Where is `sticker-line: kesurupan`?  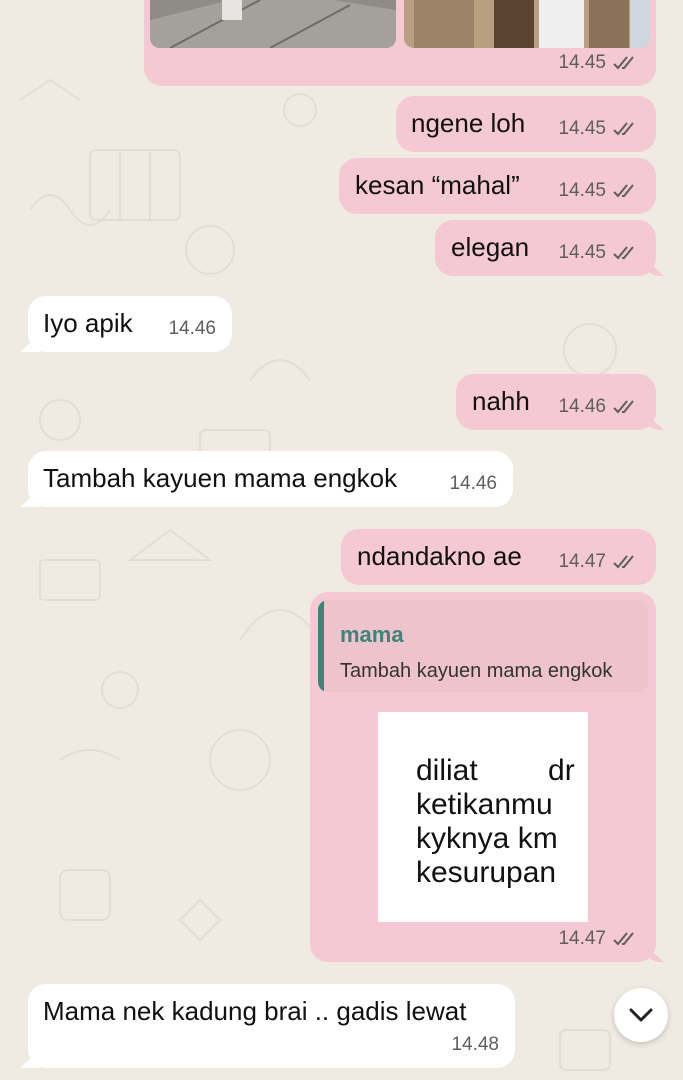 sticker-line: kesurupan is located at coordinates (486, 872).